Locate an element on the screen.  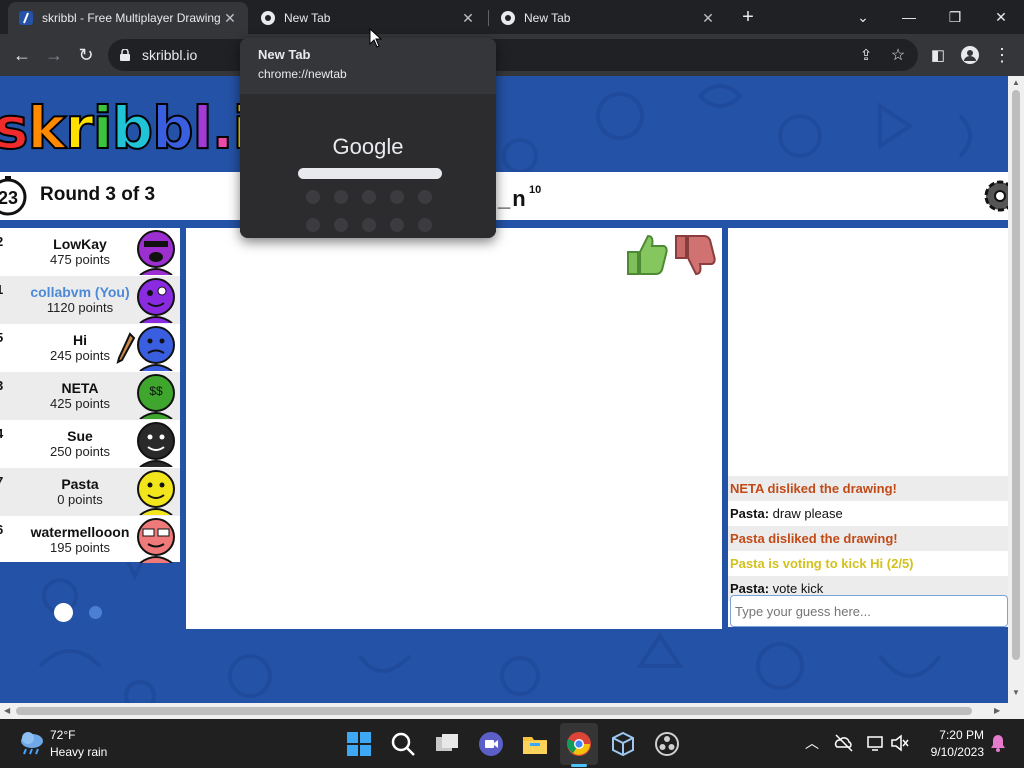
player-points: 425 points is located at coordinates (80, 403).